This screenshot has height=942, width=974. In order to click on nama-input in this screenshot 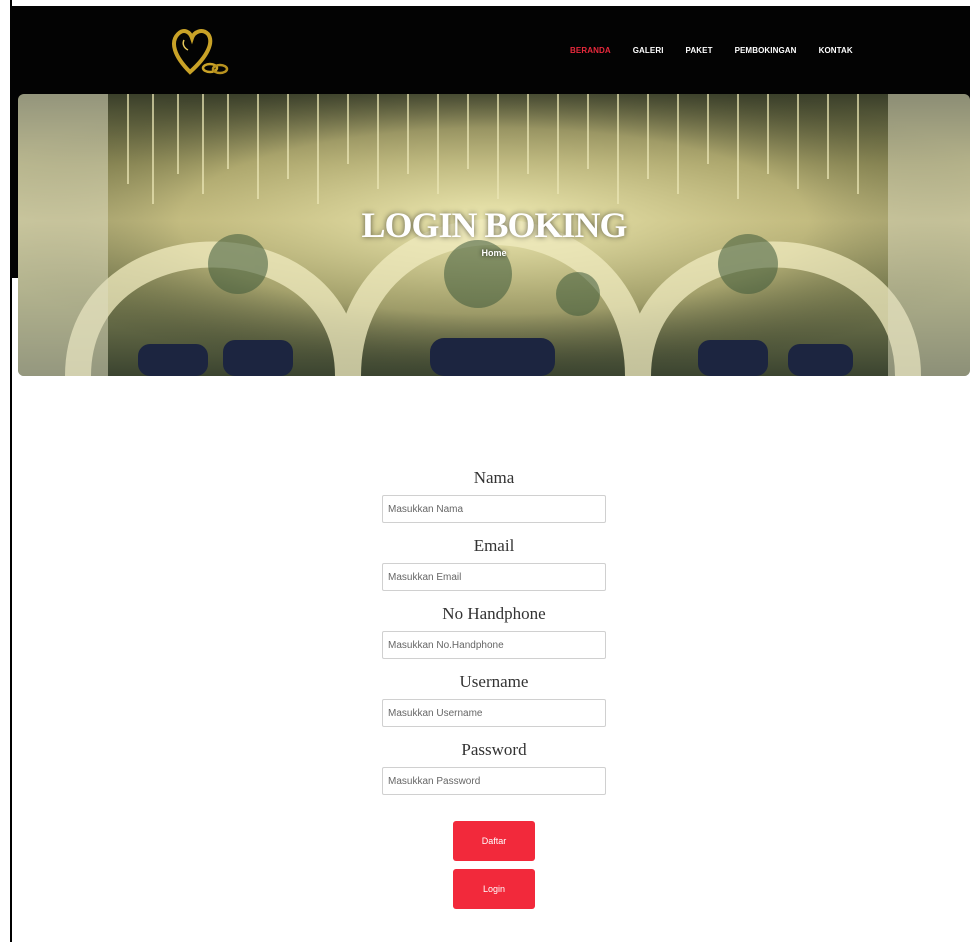, I will do `click(494, 509)`.